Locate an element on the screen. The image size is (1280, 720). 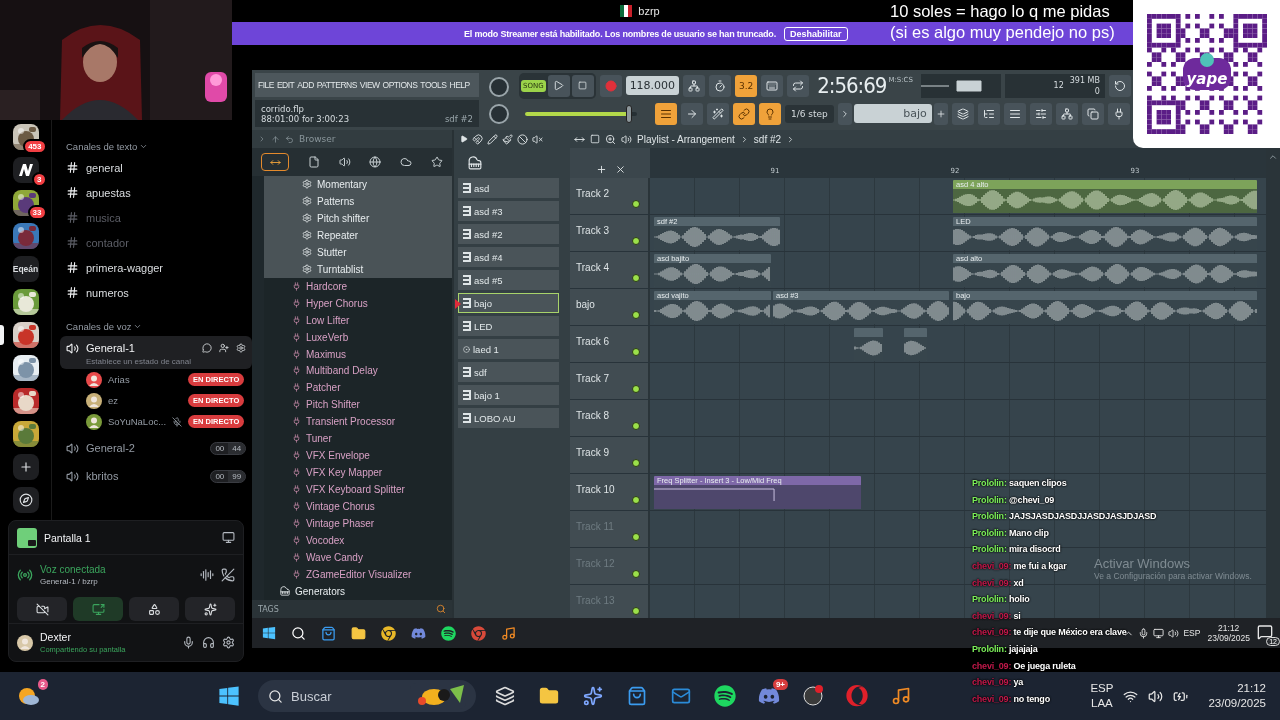
menu-item: OPTIONS is located at coordinates (400, 85).